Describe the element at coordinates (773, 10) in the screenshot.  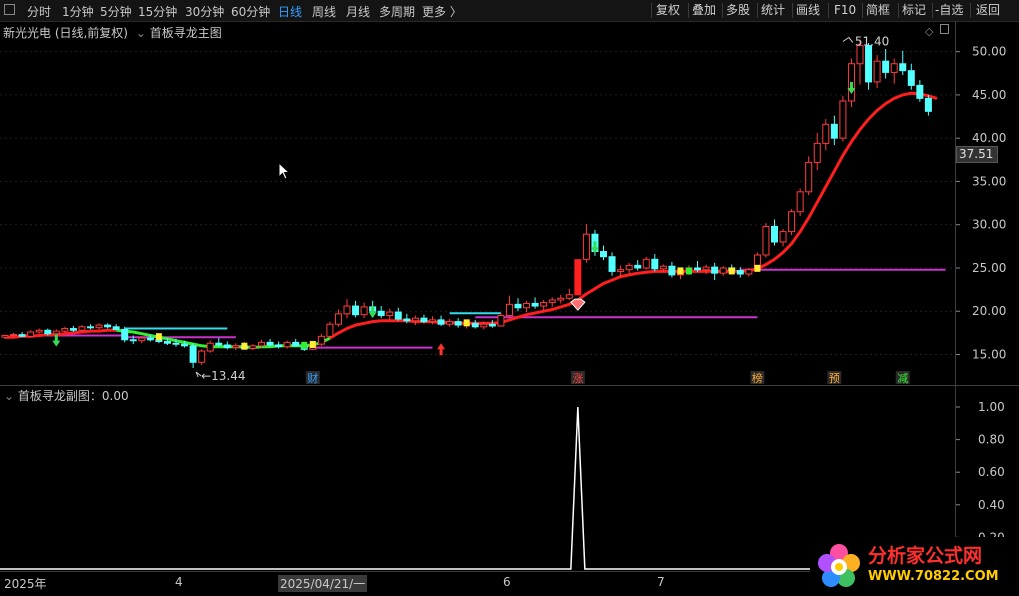
I see `statistics-button: 统计` at that location.